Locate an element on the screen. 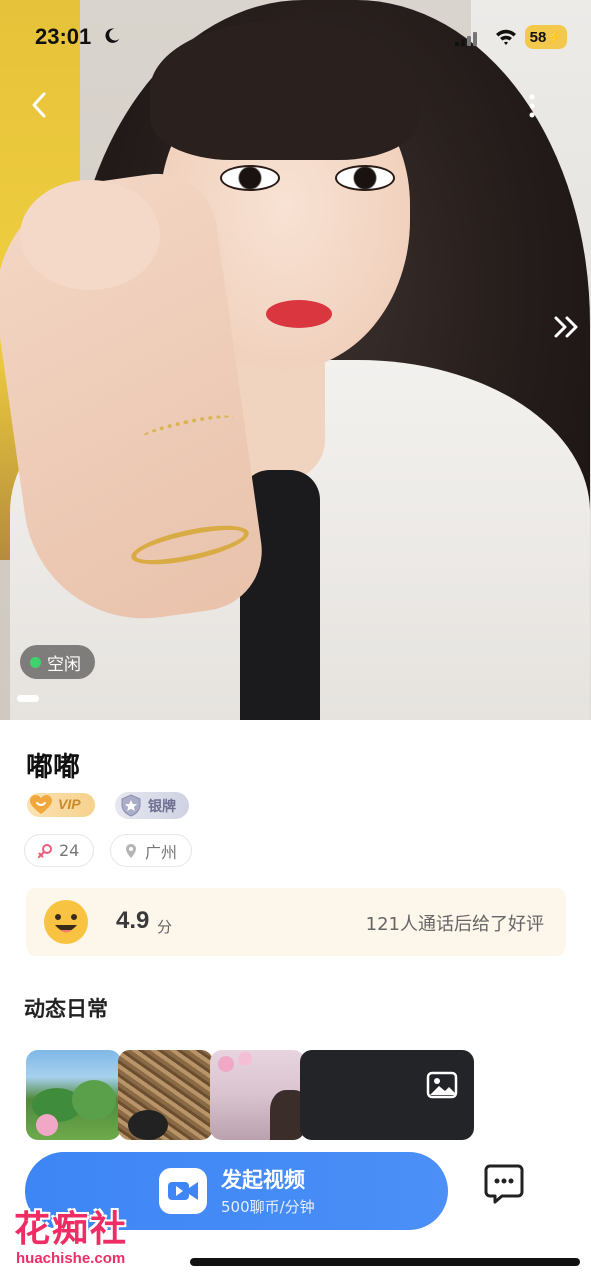  home-indicator is located at coordinates (385, 1262).